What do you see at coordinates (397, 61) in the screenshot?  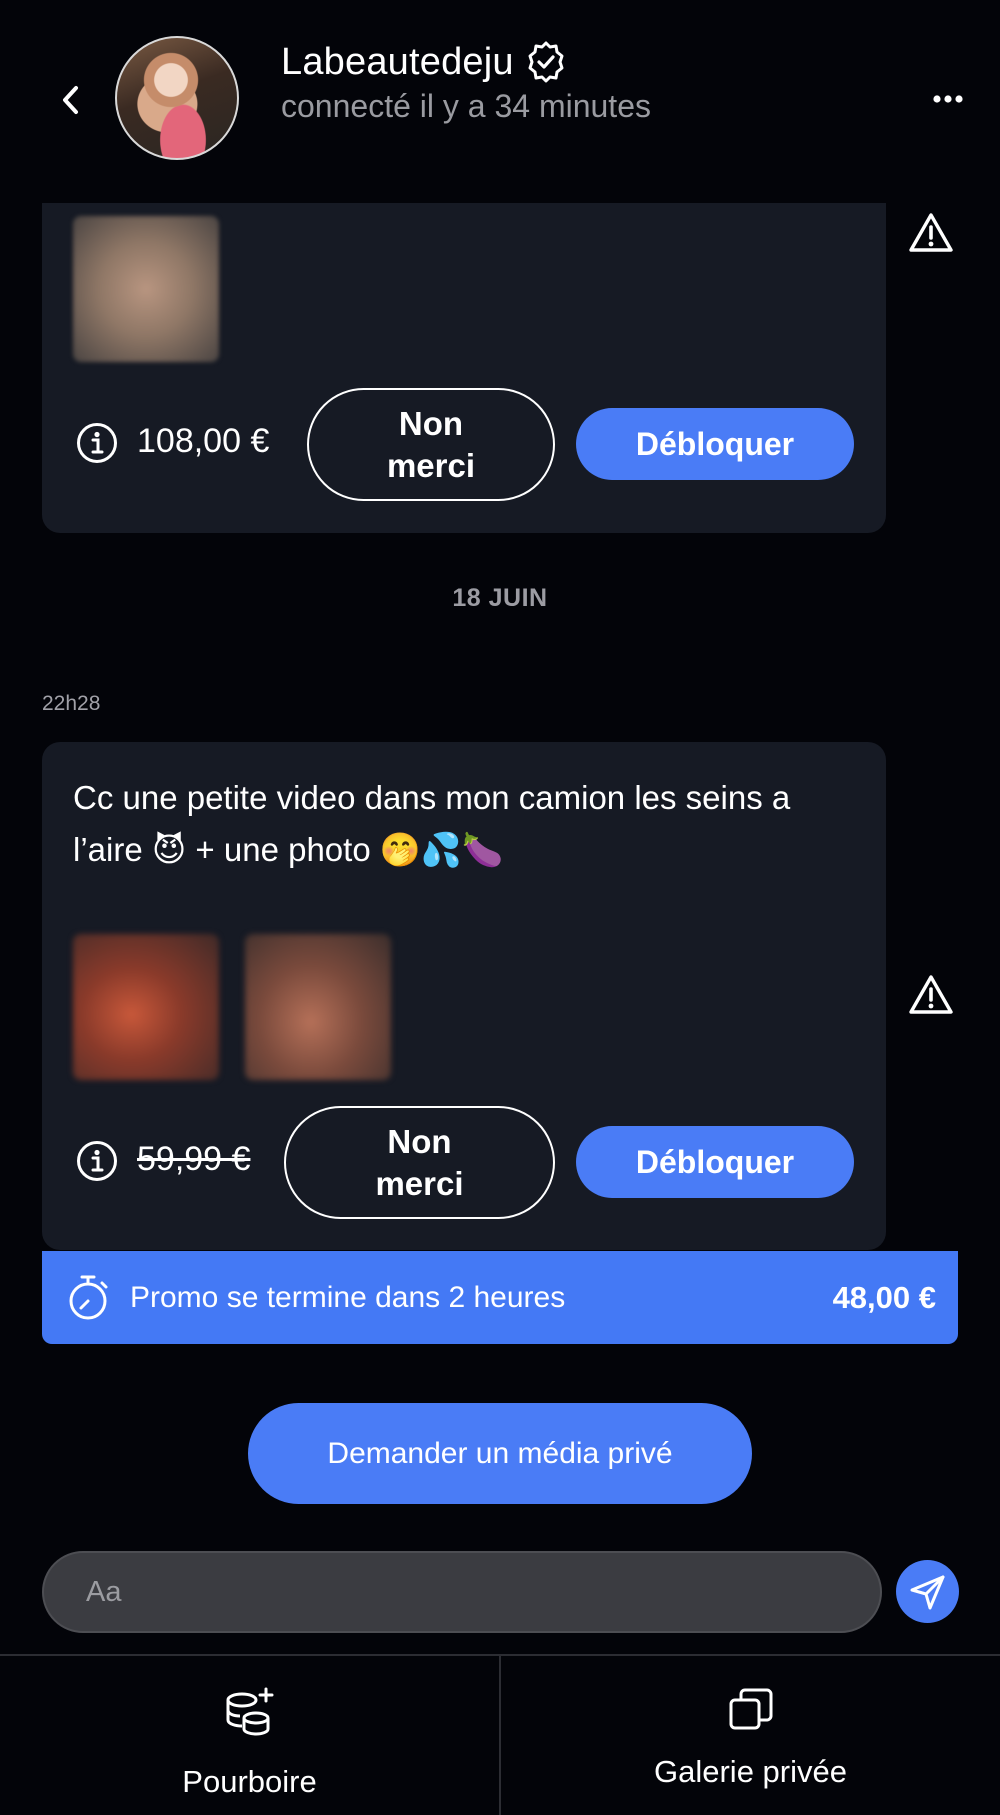 I see `contact-name-label: Labeautedeju` at bounding box center [397, 61].